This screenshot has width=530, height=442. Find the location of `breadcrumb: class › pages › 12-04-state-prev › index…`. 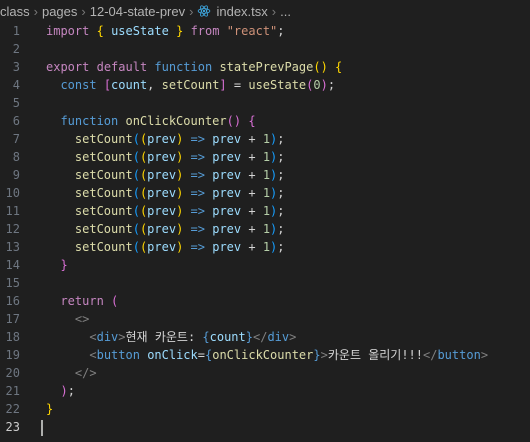

breadcrumb: class › pages › 12-04-state-prev › index… is located at coordinates (265, 11).